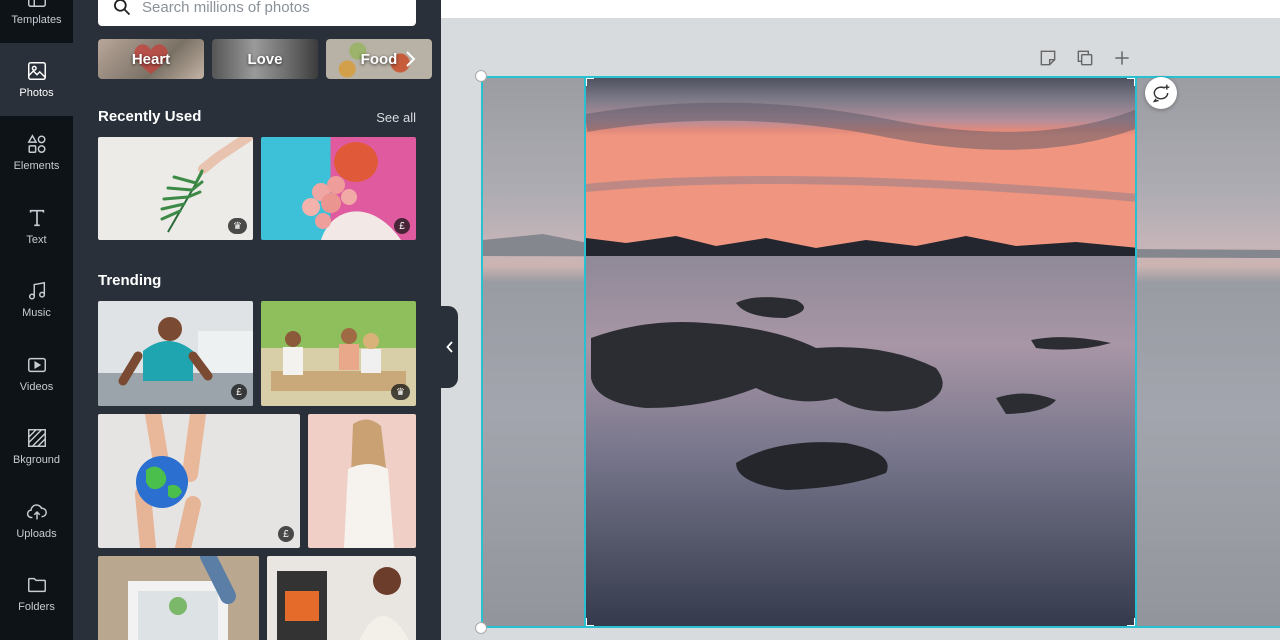  What do you see at coordinates (170, 481) in the screenshot?
I see `hands-globe-image` at bounding box center [170, 481].